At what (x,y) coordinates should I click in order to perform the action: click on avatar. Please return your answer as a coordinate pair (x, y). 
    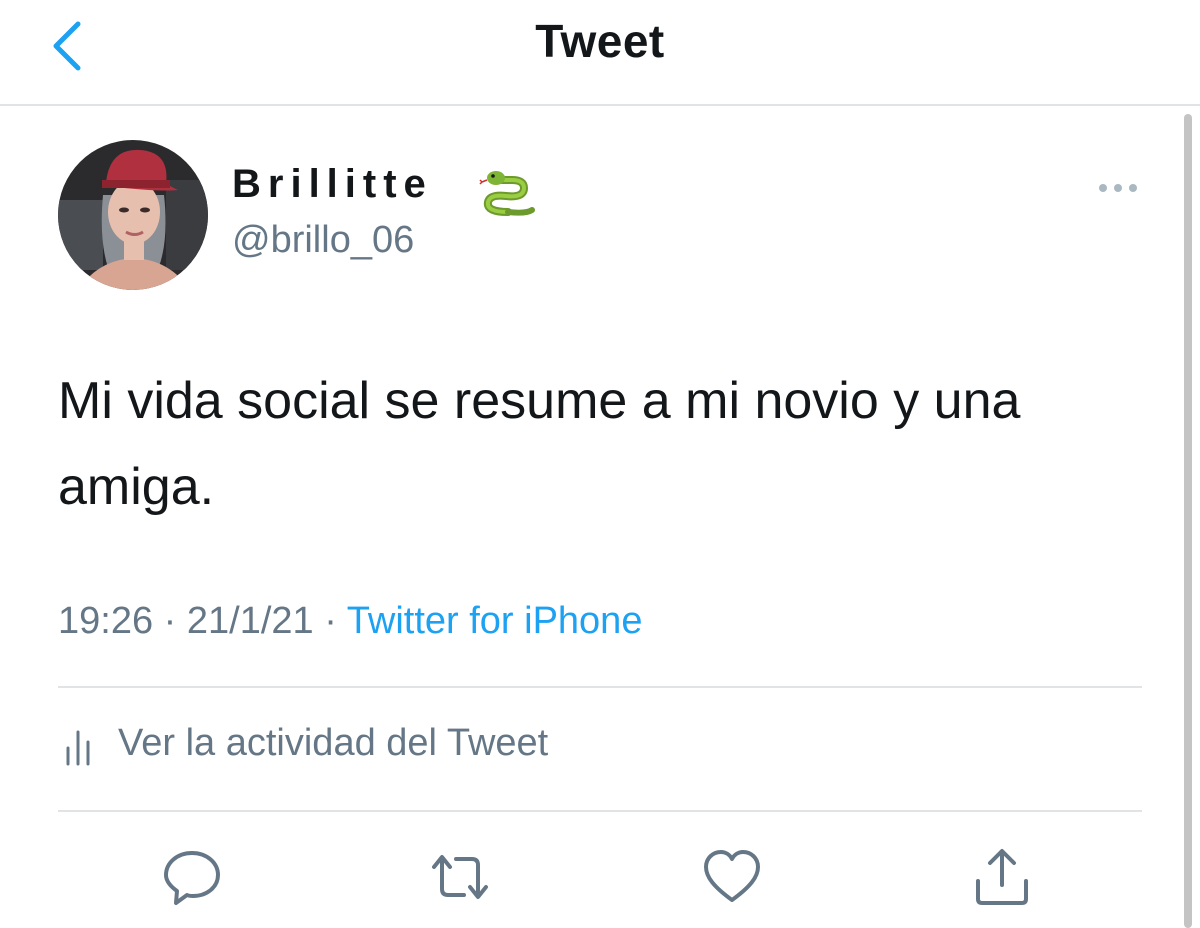
    Looking at the image, I should click on (133, 215).